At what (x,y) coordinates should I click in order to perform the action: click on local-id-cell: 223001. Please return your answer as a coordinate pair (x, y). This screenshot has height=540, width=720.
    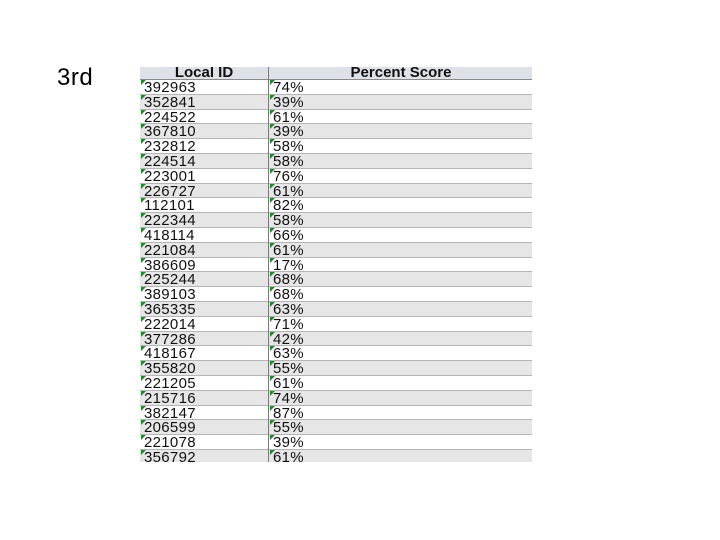
    Looking at the image, I should click on (170, 176).